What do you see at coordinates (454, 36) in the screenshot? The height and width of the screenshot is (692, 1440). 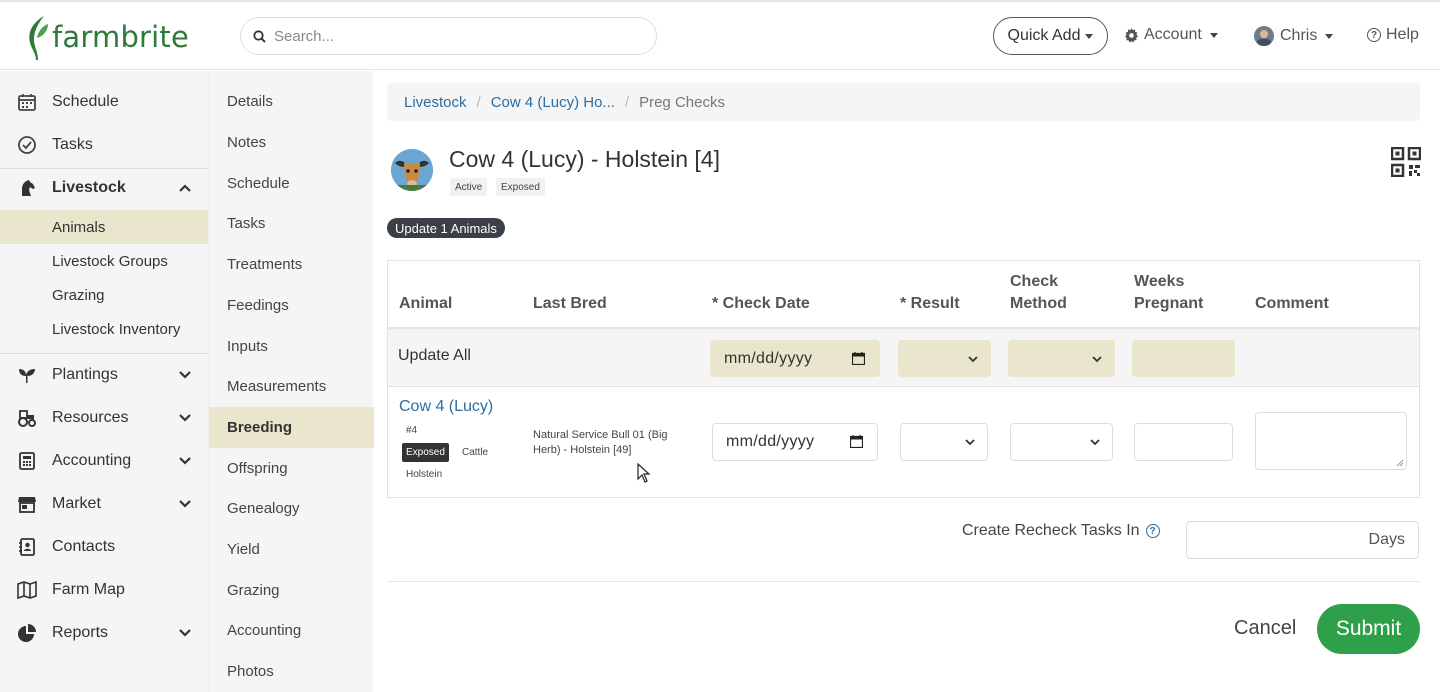 I see `search-input` at bounding box center [454, 36].